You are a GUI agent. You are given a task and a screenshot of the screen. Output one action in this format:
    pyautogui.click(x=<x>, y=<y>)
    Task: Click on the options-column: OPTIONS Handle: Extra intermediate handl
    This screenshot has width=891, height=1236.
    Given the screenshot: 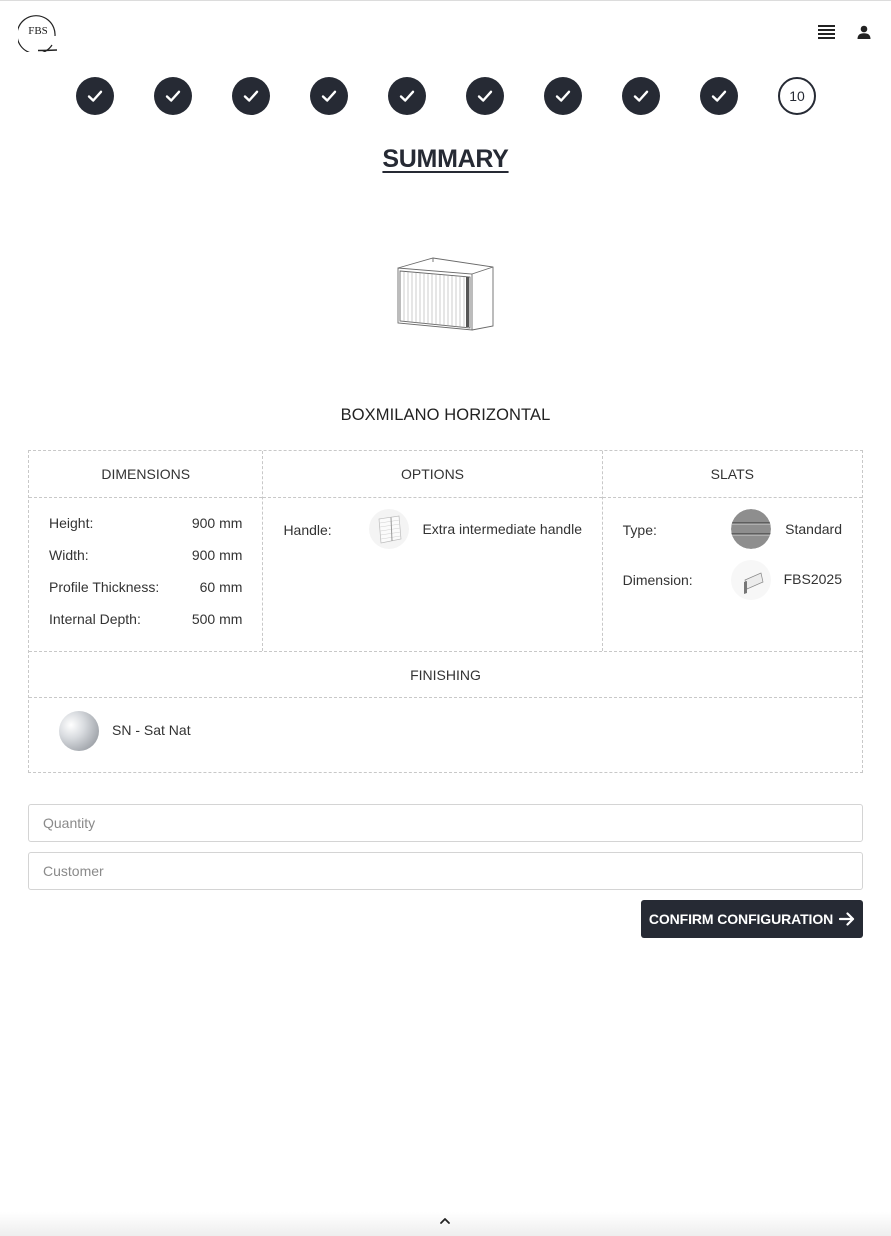 What is the action you would take?
    pyautogui.click(x=433, y=551)
    